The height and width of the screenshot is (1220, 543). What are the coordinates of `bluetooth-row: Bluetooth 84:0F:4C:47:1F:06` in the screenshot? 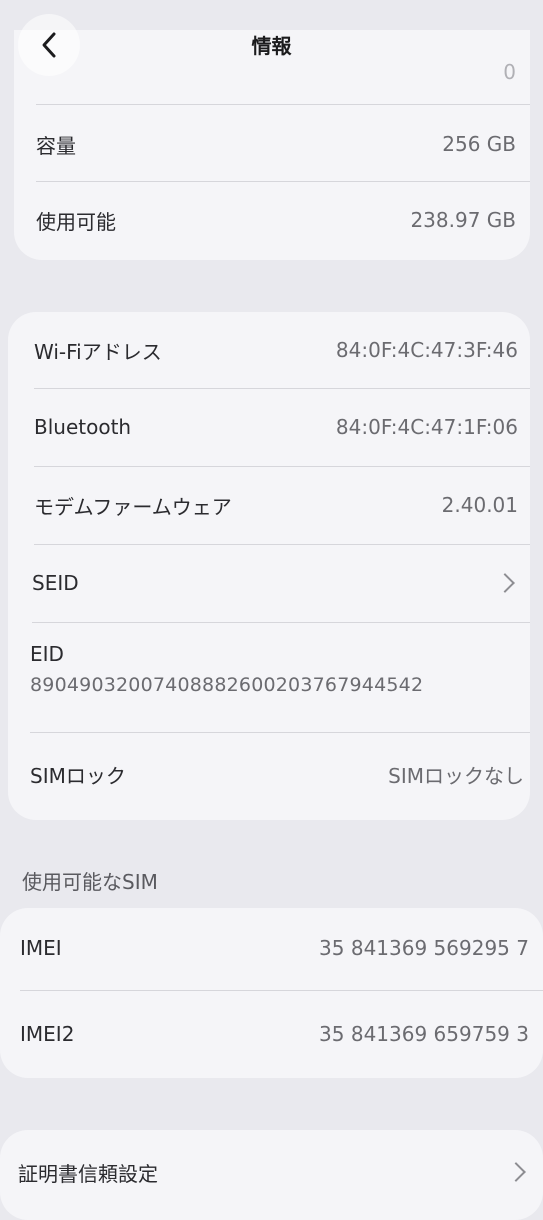 It's located at (269, 427).